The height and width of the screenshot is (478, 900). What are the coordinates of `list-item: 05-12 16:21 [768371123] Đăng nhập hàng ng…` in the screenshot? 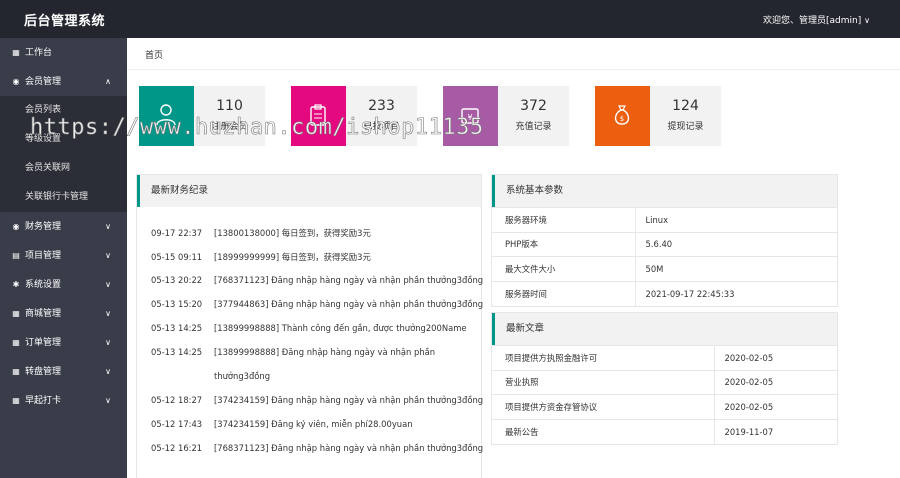 It's located at (317, 448).